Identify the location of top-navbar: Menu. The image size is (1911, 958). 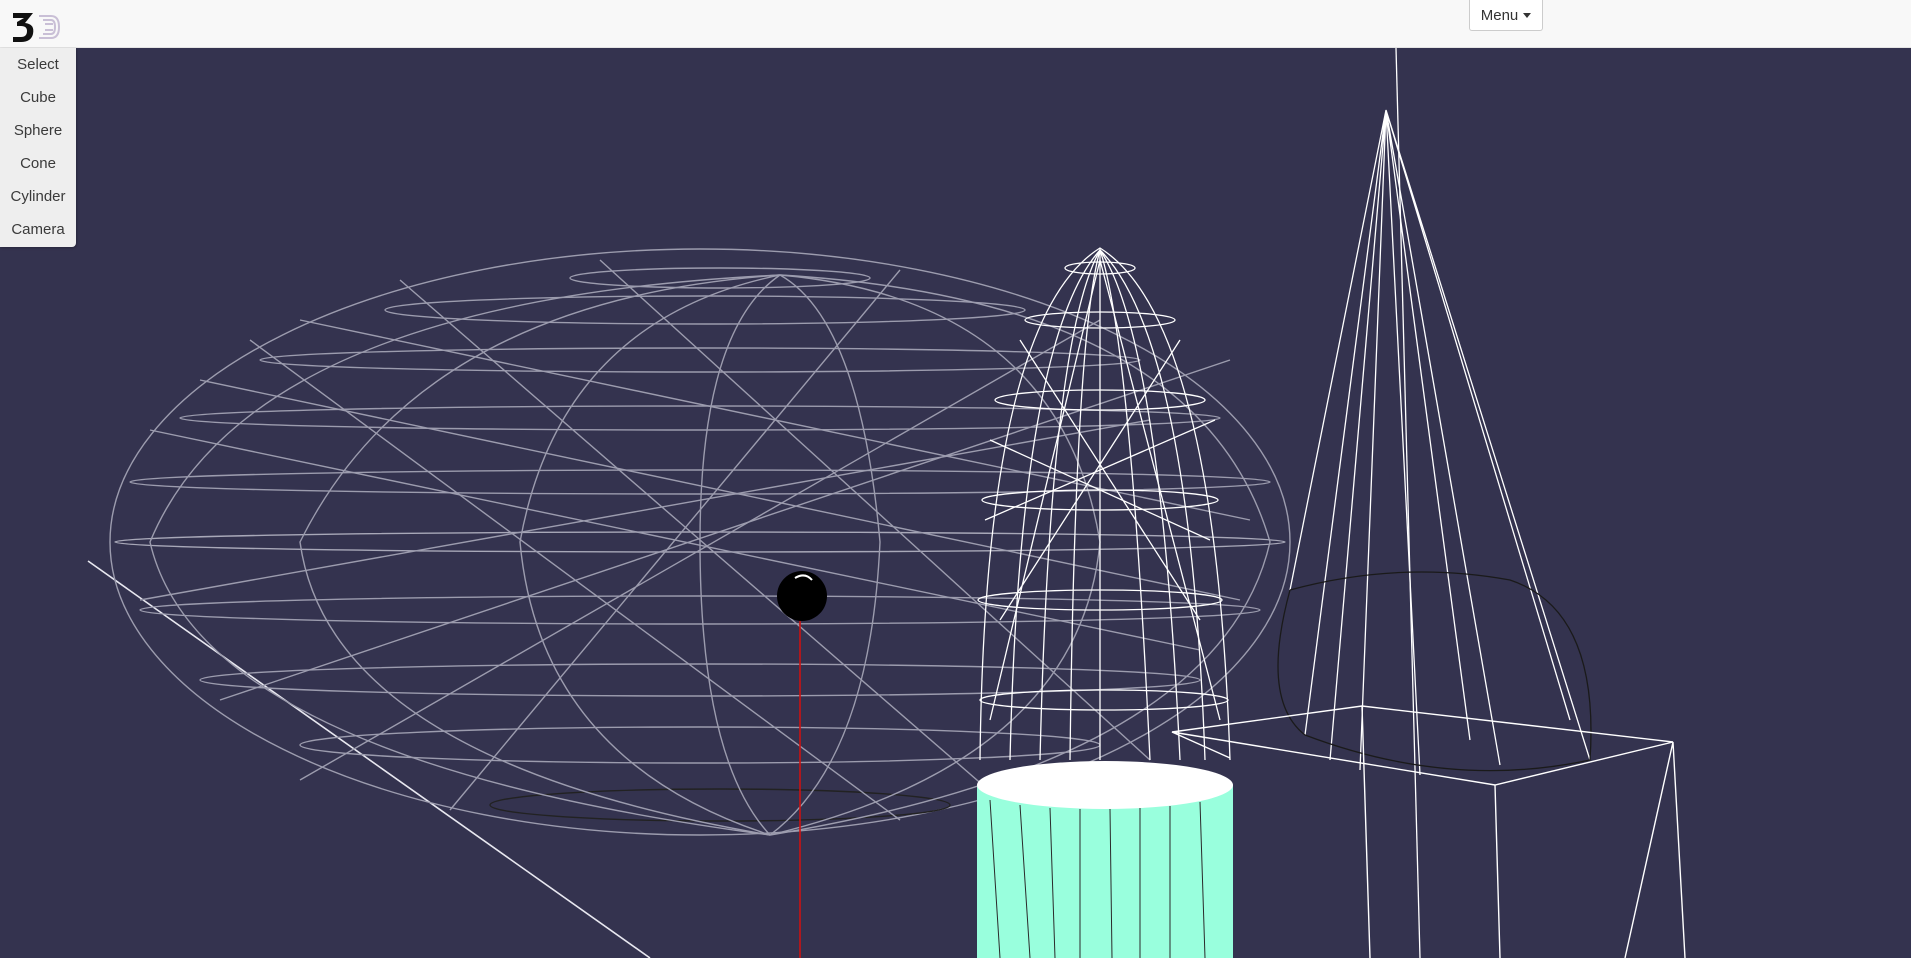
(955, 24).